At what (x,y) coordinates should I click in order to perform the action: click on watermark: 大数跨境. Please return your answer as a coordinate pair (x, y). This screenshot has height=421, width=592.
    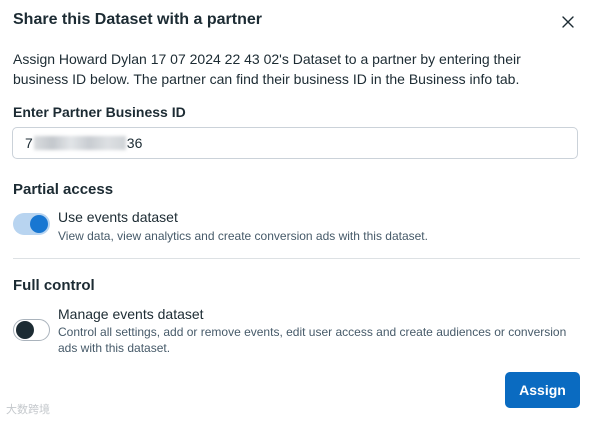
    Looking at the image, I should click on (28, 410).